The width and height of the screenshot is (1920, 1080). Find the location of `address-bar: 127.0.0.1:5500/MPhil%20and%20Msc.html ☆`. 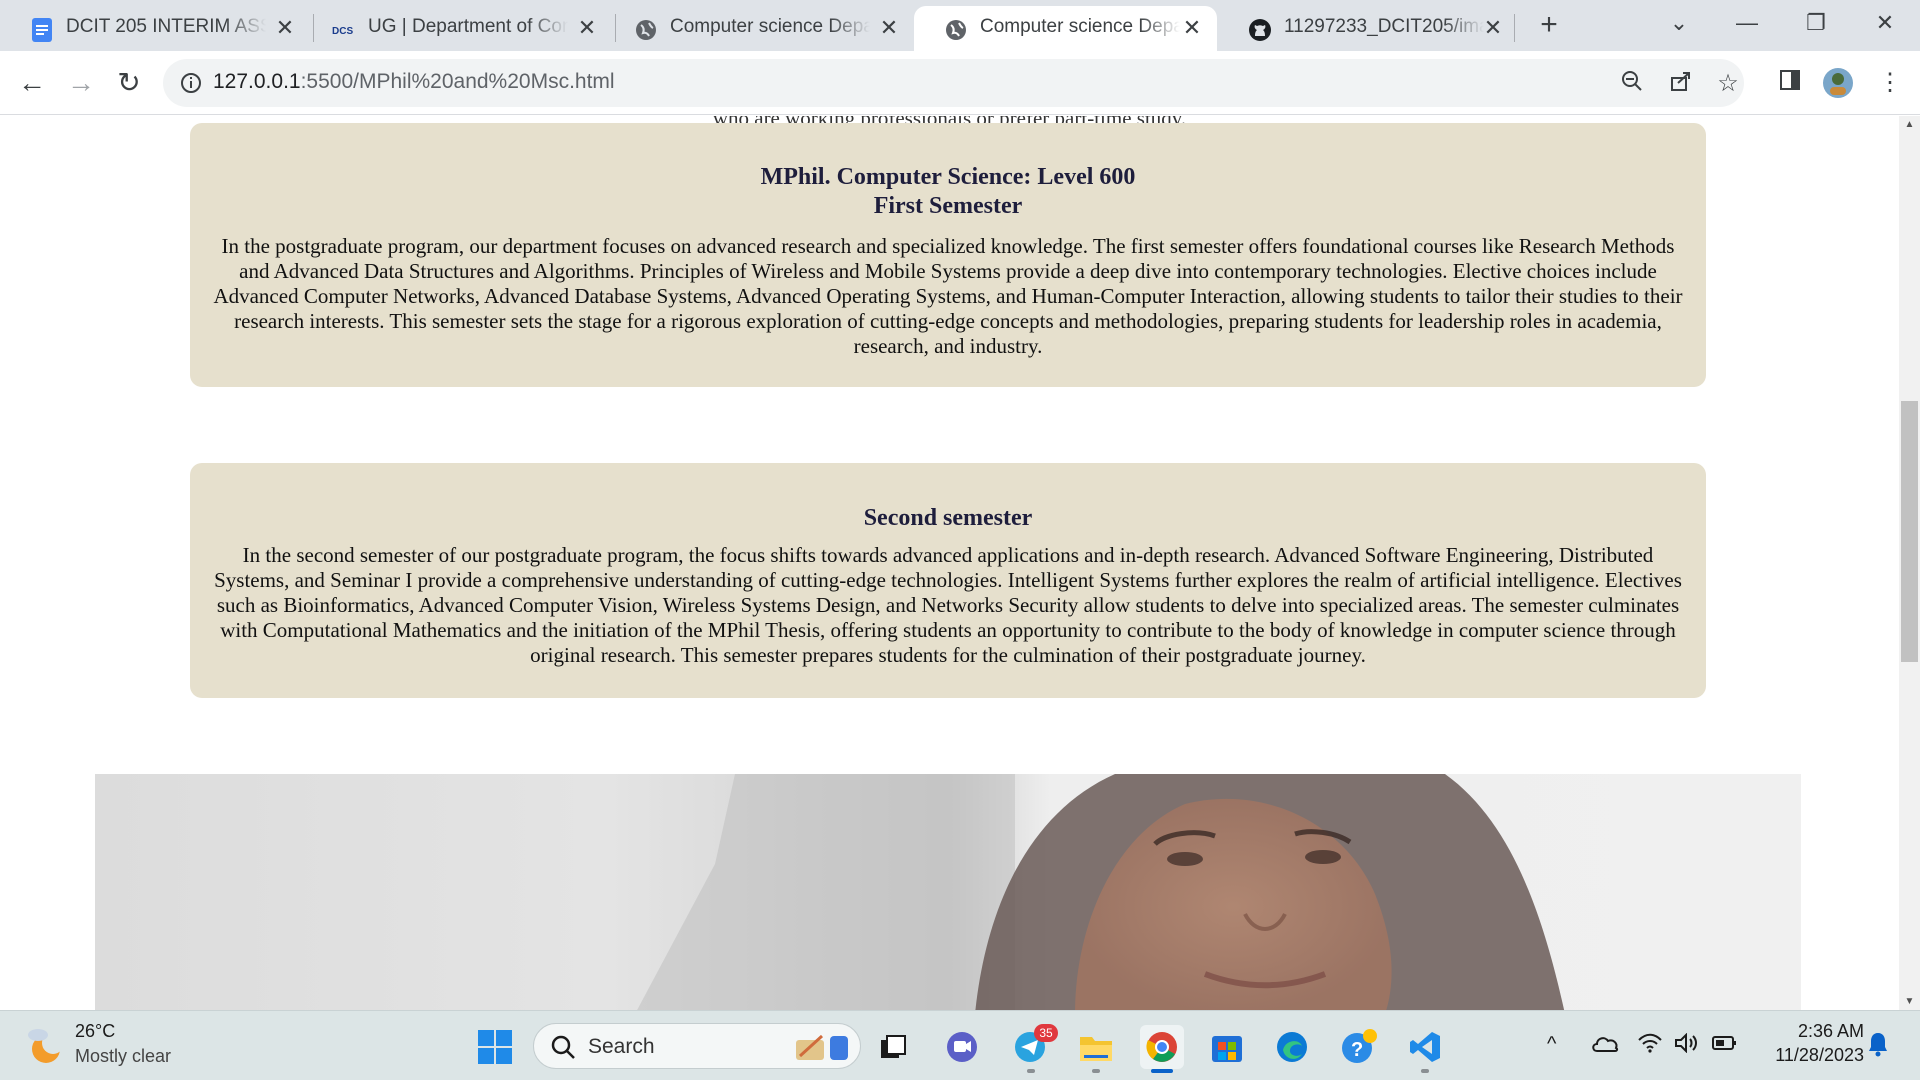

address-bar: 127.0.0.1:5500/MPhil%20and%20Msc.html ☆ is located at coordinates (953, 83).